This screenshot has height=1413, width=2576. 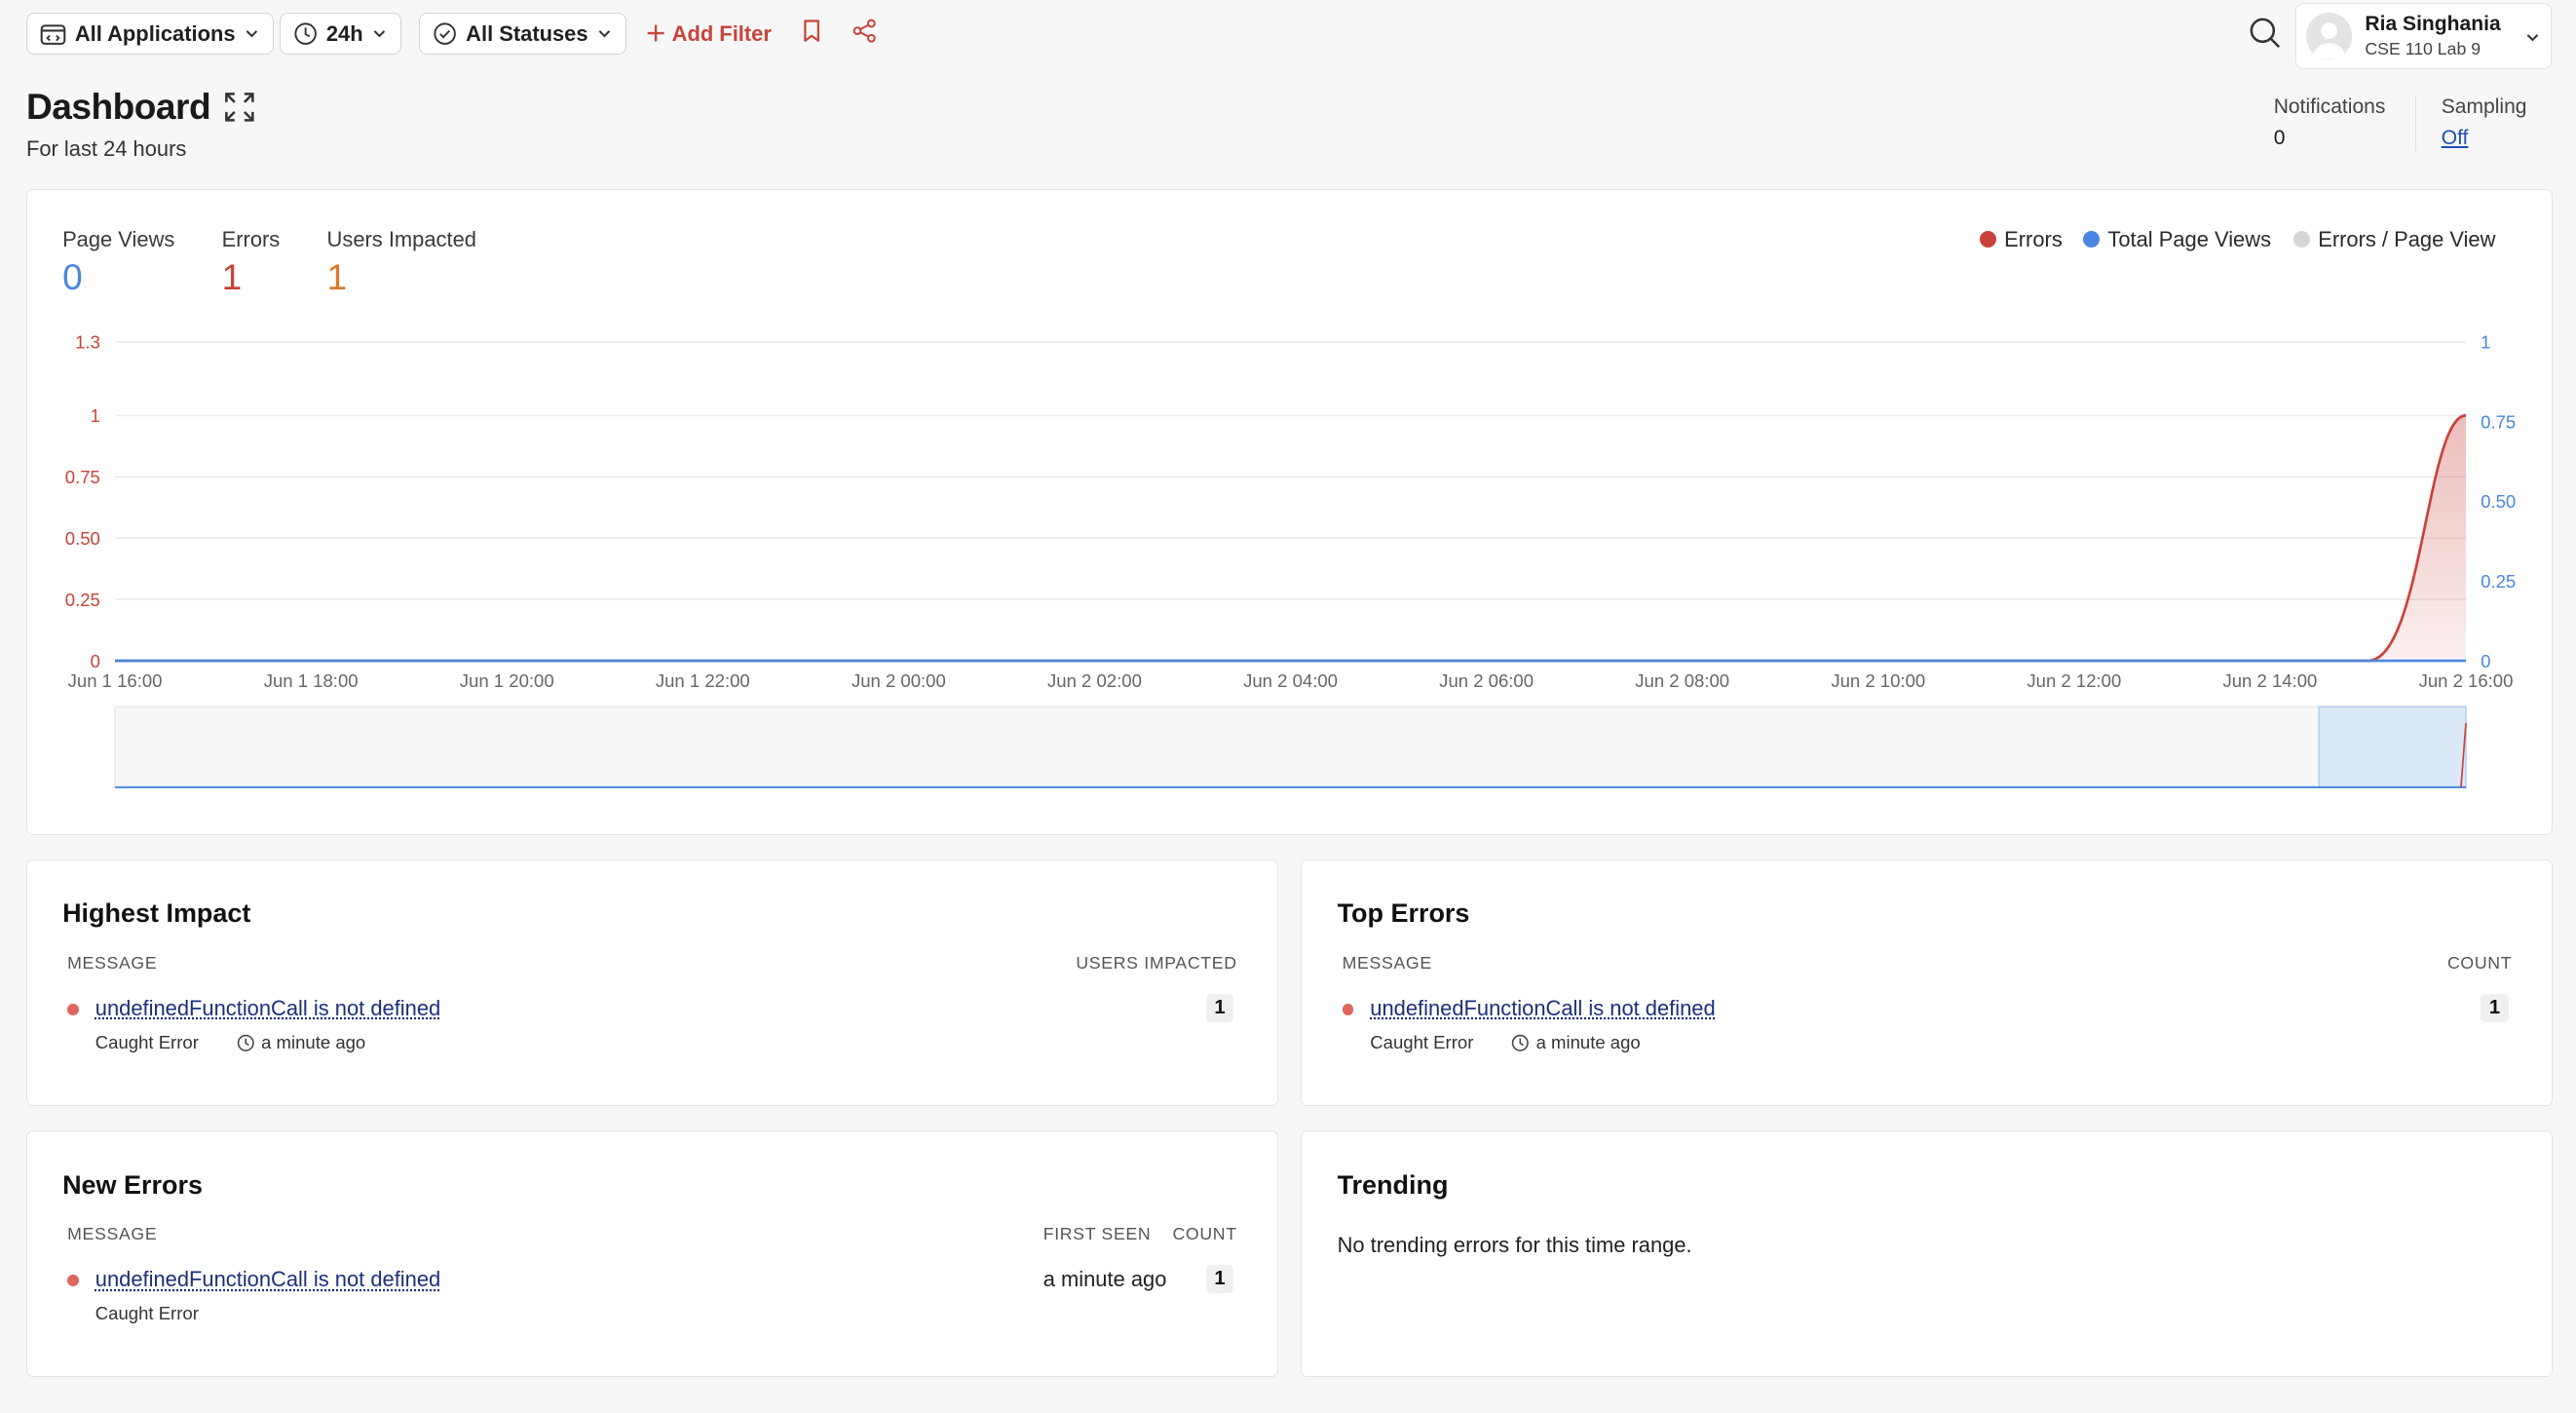 What do you see at coordinates (2279, 137) in the screenshot?
I see `notifications-value: 0` at bounding box center [2279, 137].